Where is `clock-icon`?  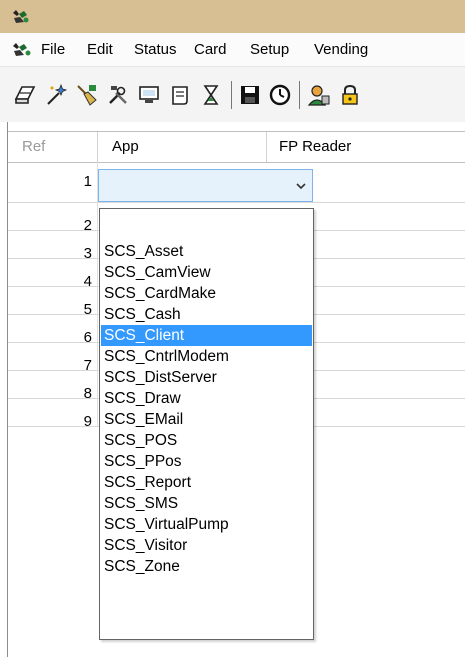
clock-icon is located at coordinates (280, 95).